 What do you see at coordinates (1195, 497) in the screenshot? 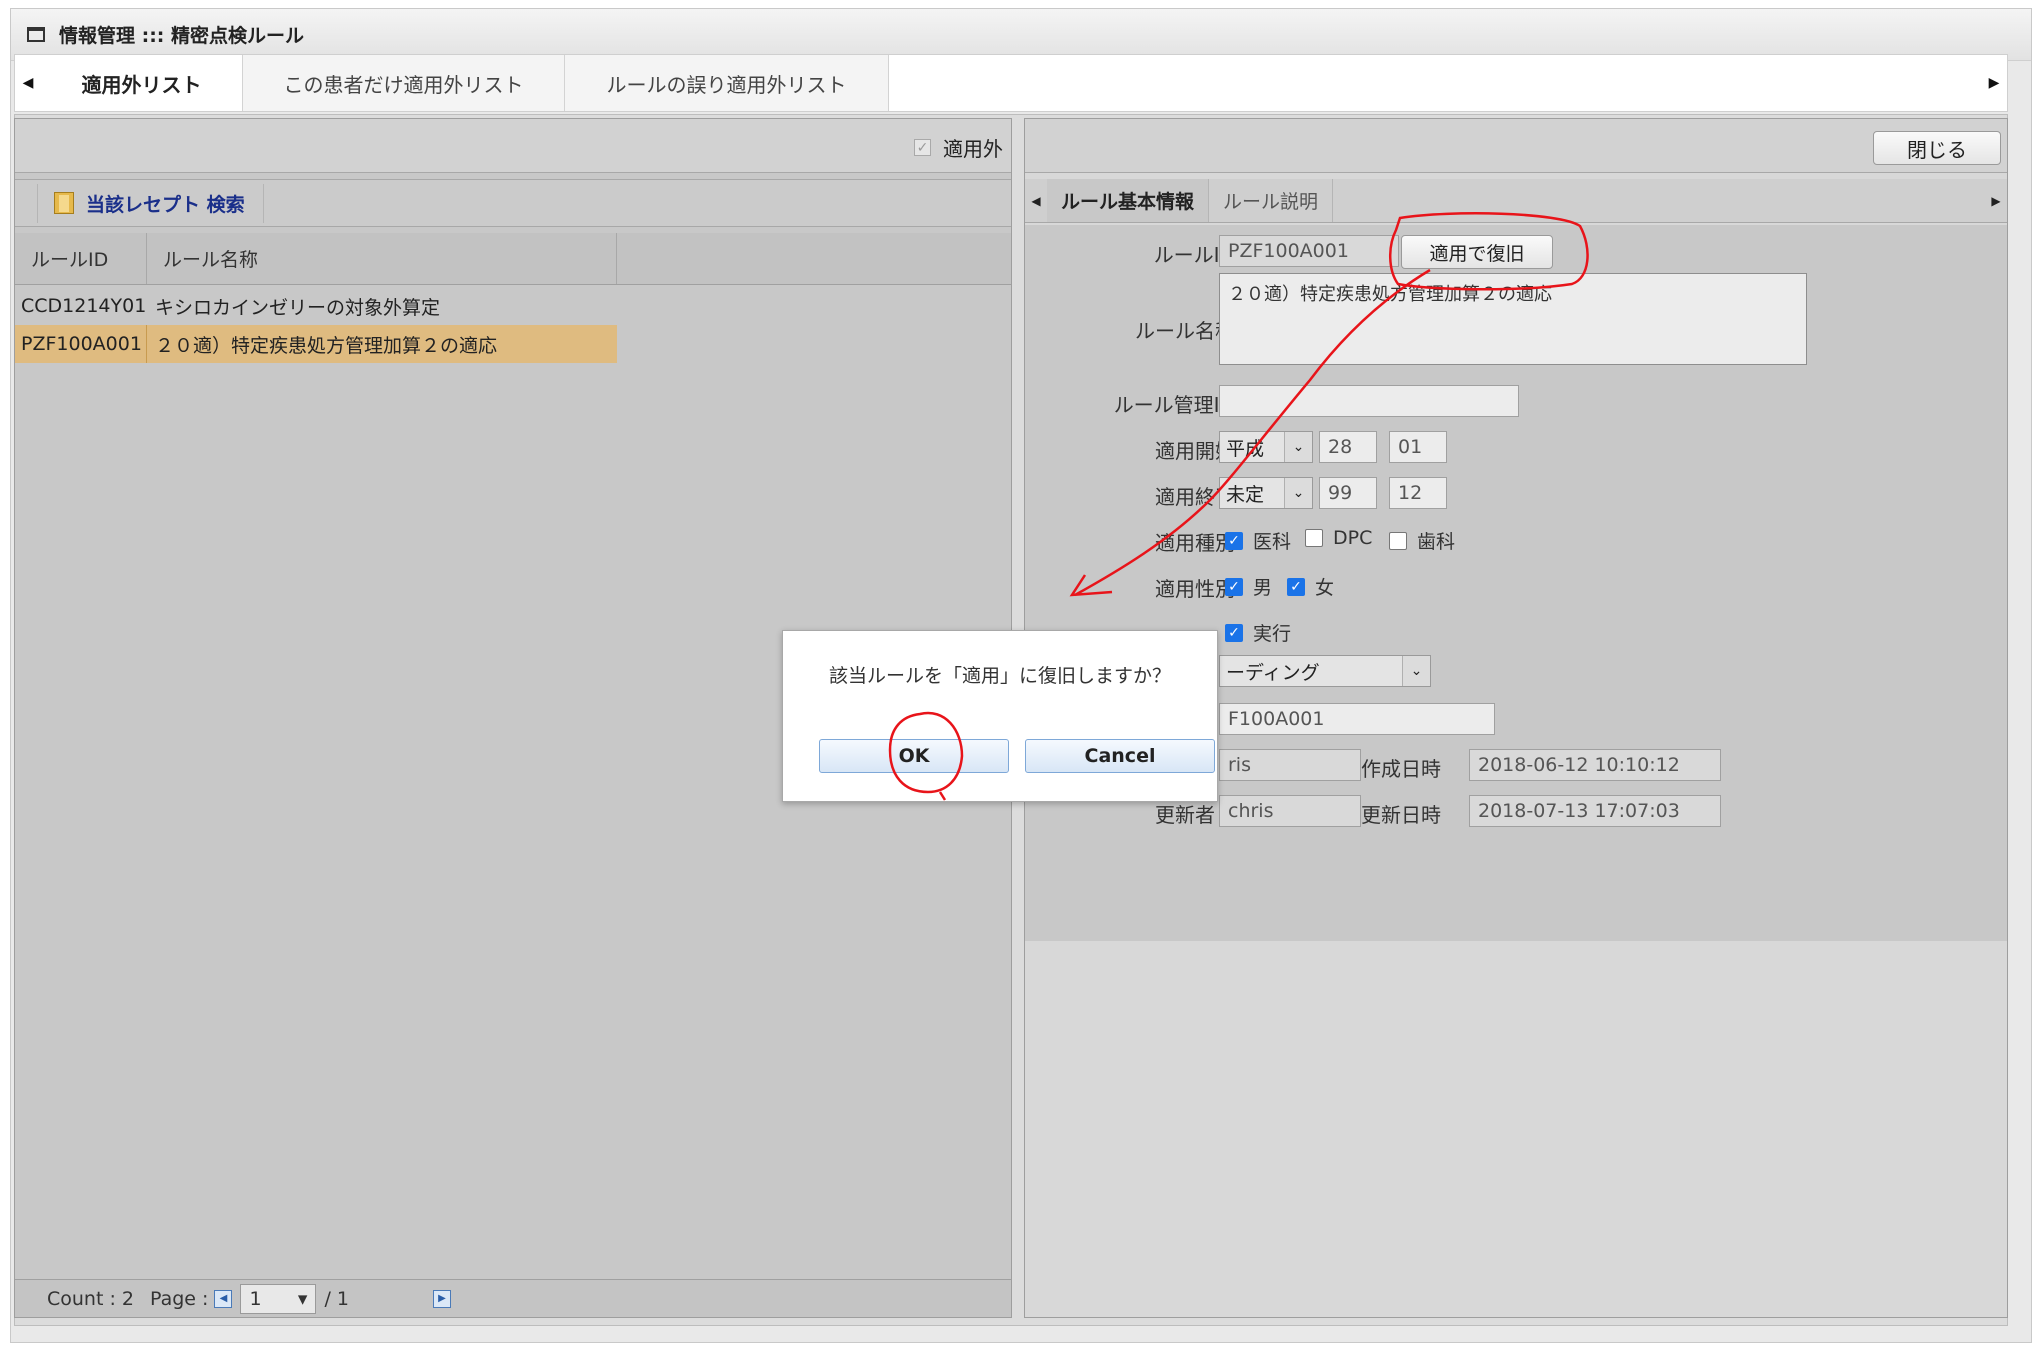
I see `label-apply-end: 適用終了` at bounding box center [1195, 497].